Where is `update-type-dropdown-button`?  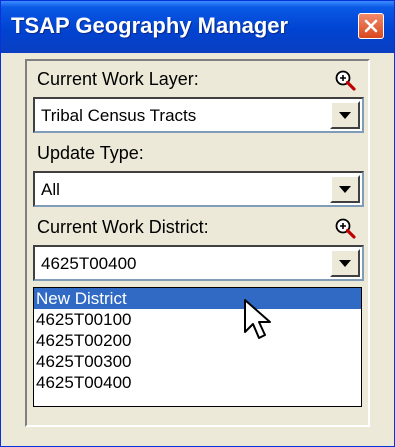 update-type-dropdown-button is located at coordinates (345, 189).